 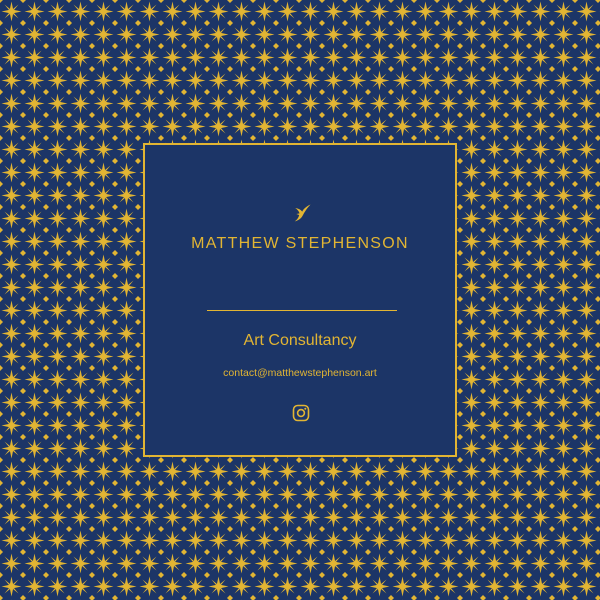 What do you see at coordinates (300, 373) in the screenshot?
I see `email-link: contact@matthewstephenson.art` at bounding box center [300, 373].